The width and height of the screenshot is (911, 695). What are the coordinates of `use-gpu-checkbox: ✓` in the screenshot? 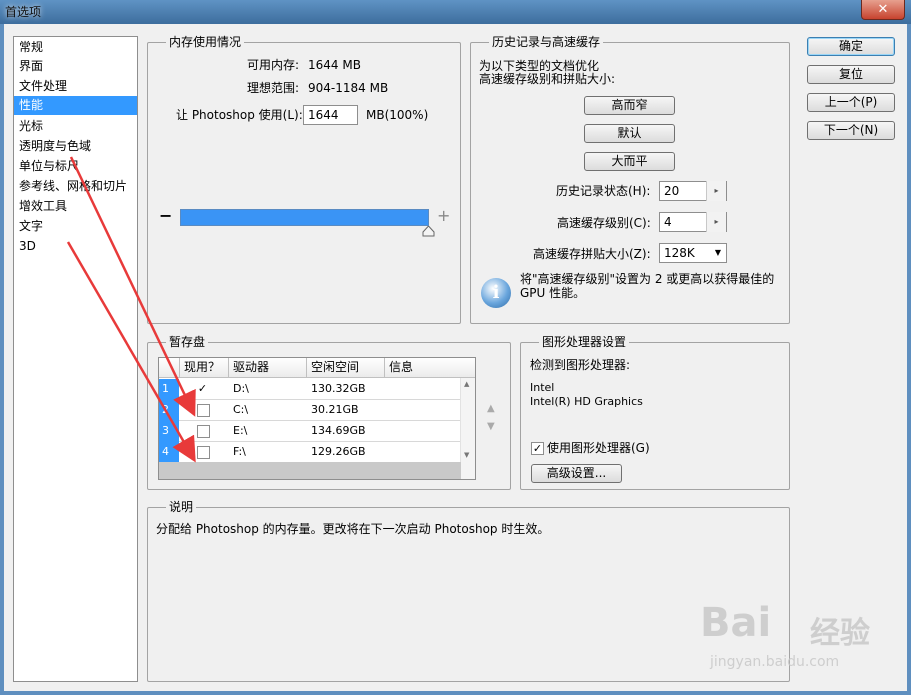 It's located at (537, 448).